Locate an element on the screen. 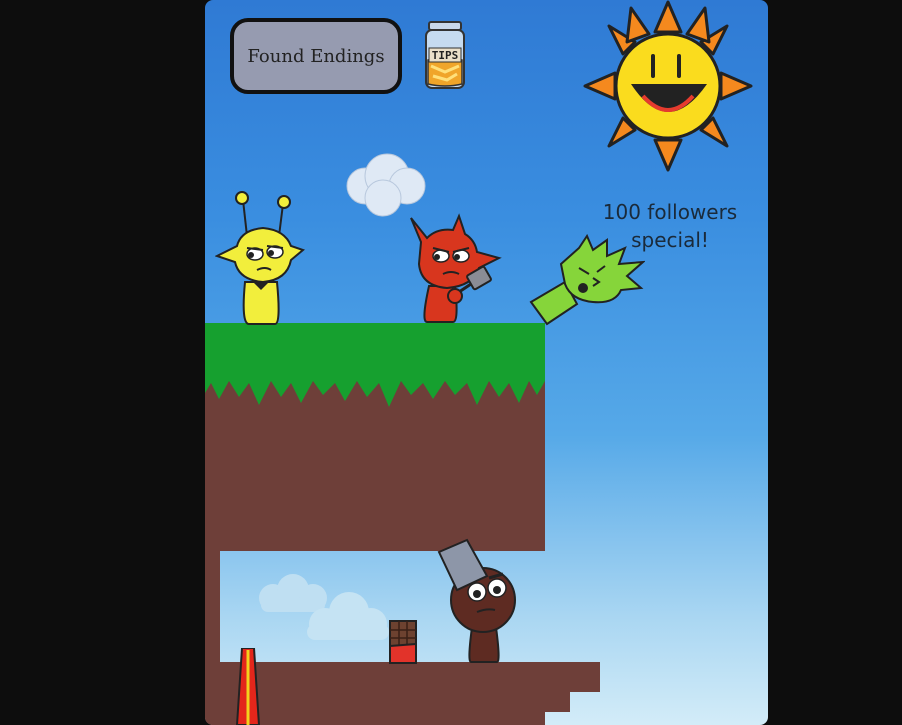  tips-label: TIPS is located at coordinates (445, 55).